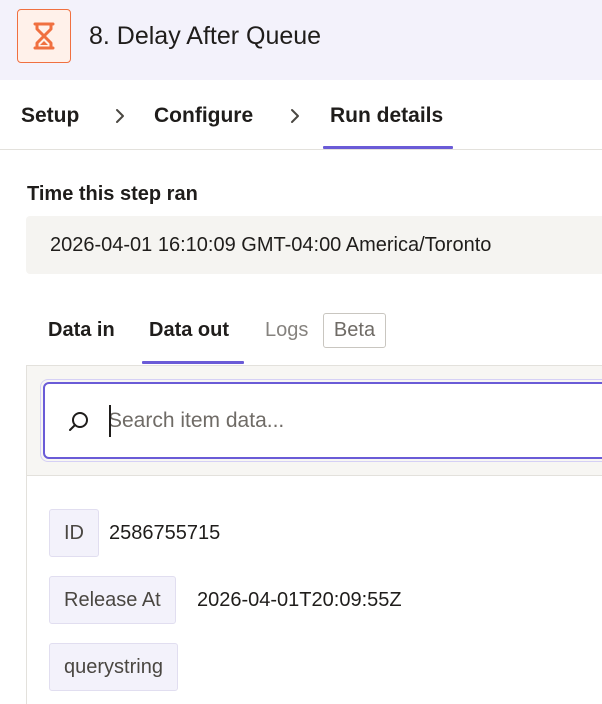 The image size is (602, 704). I want to click on step-title: 8. Delay After Queue, so click(205, 36).